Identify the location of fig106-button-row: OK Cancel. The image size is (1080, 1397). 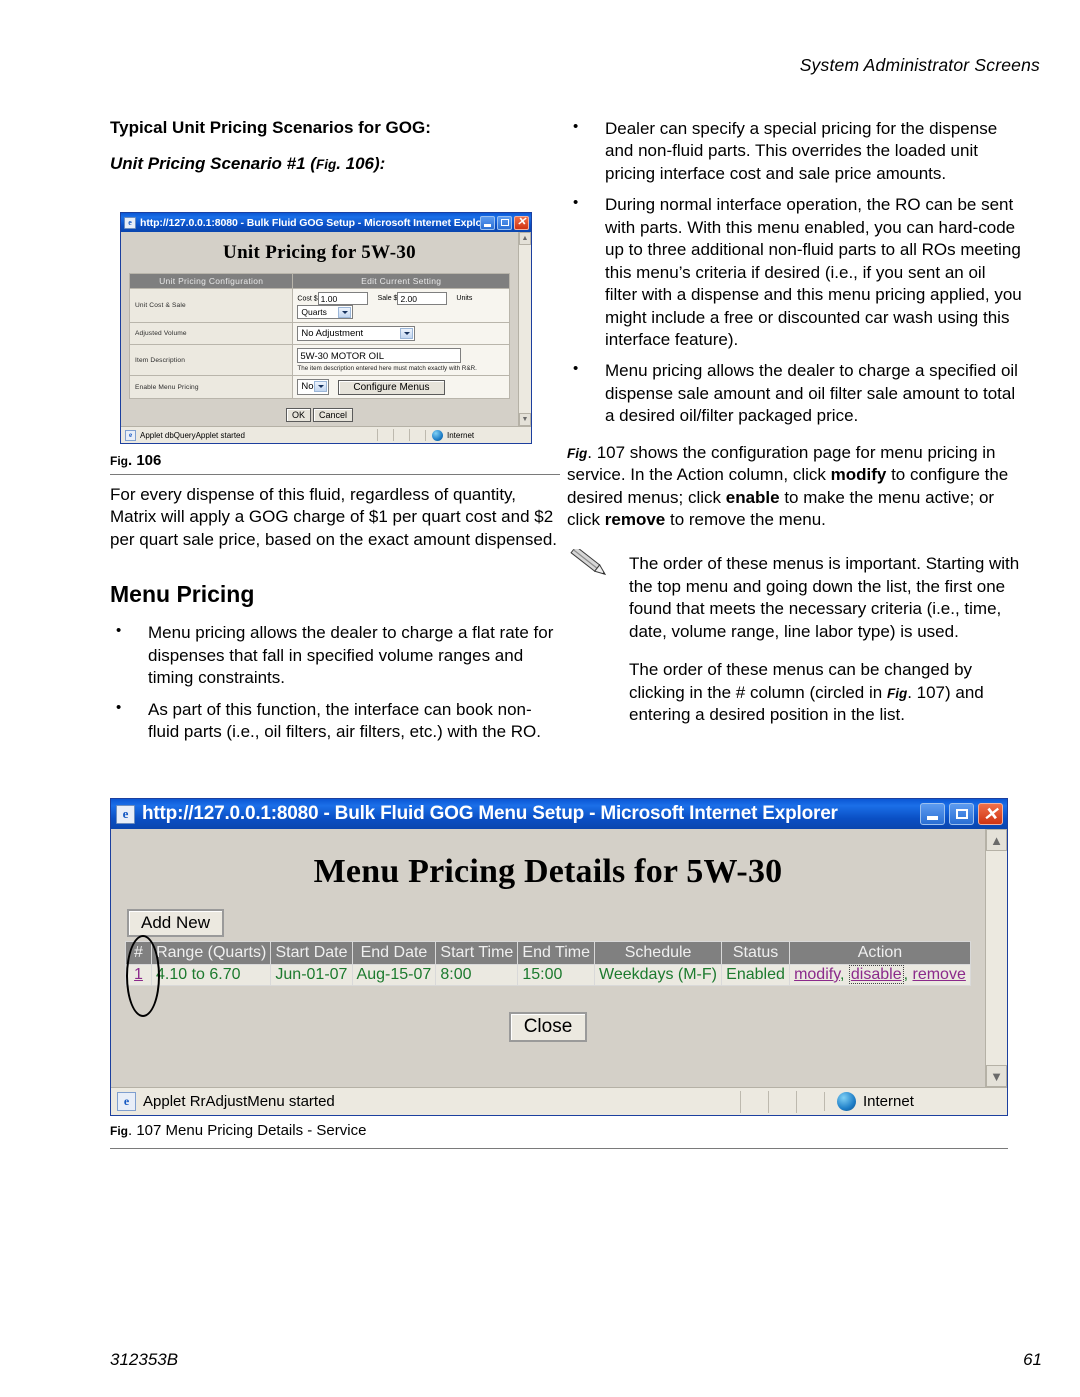
(319, 415).